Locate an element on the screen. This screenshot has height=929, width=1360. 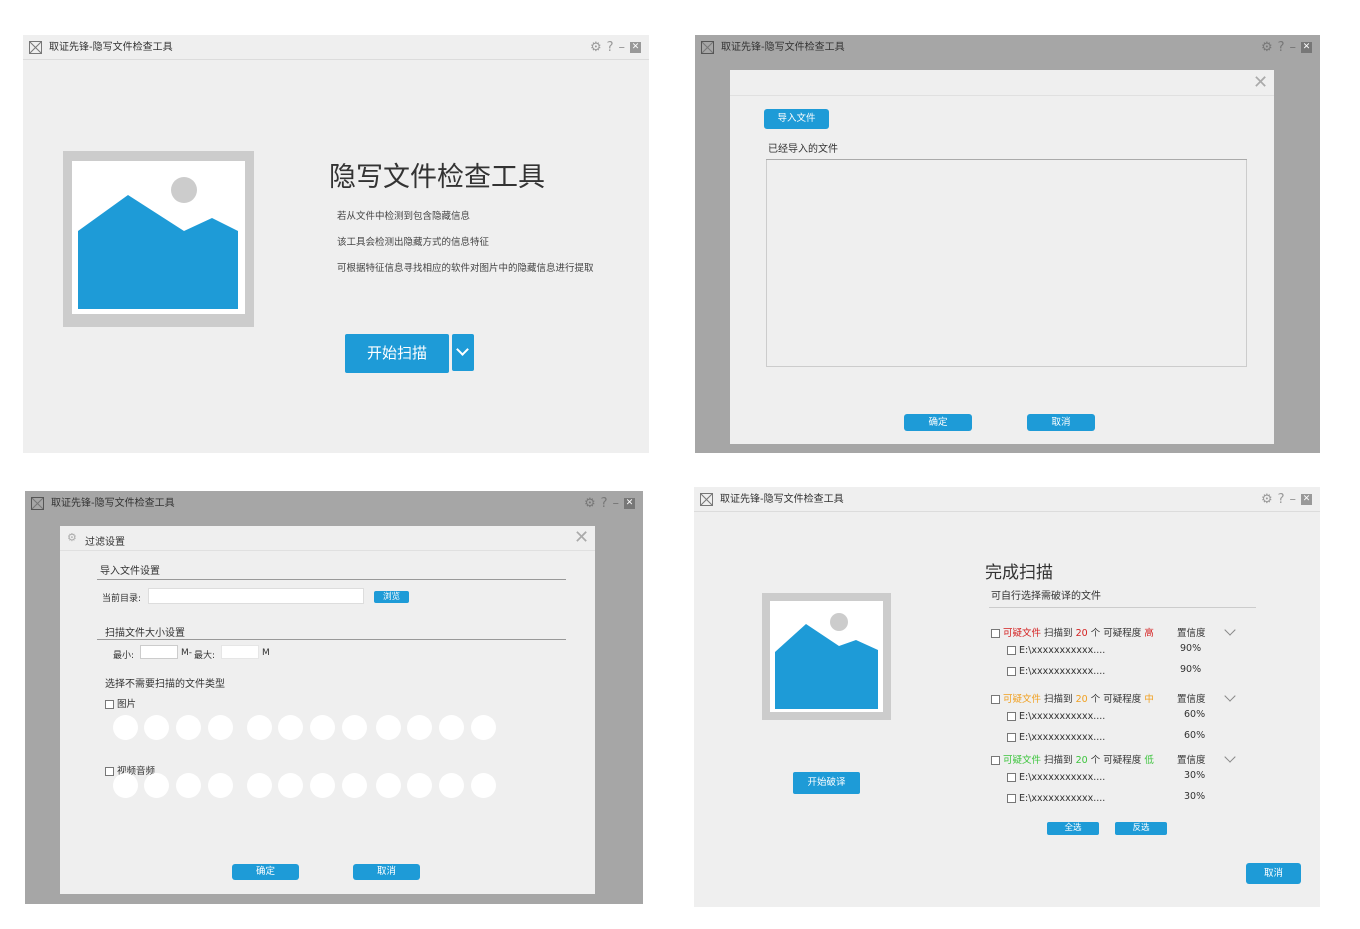
start-crack-button: 开始破译 is located at coordinates (826, 783).